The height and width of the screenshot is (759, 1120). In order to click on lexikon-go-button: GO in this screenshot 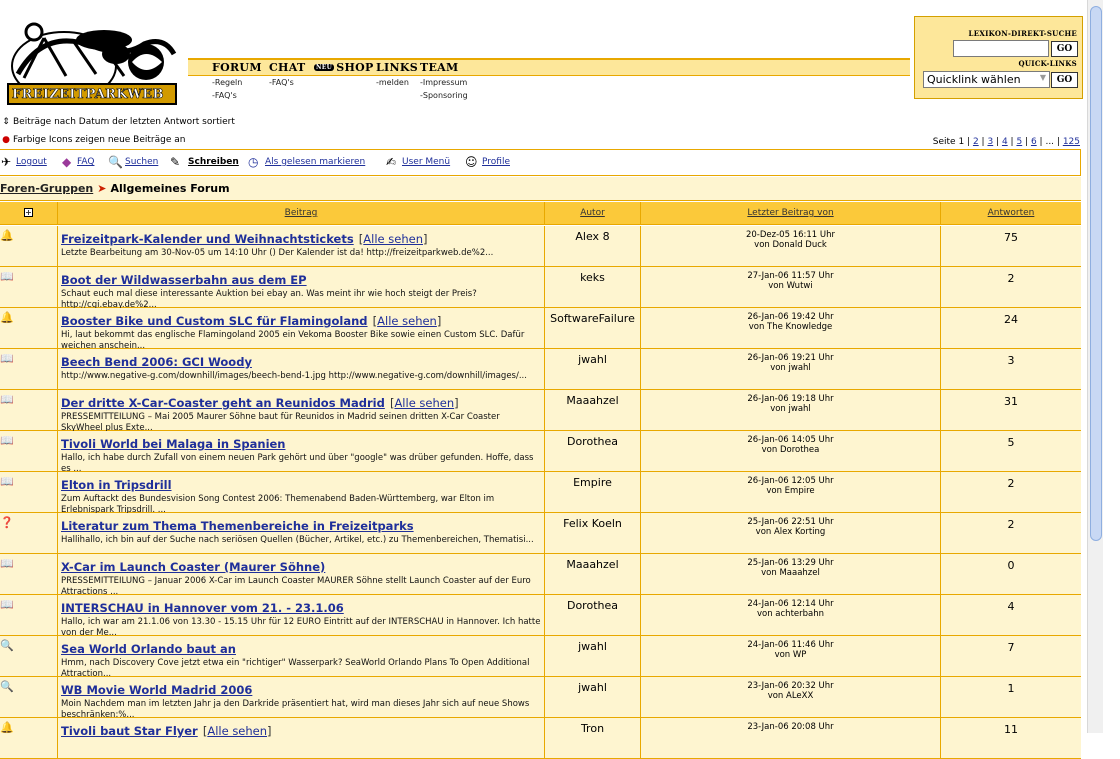, I will do `click(1064, 49)`.